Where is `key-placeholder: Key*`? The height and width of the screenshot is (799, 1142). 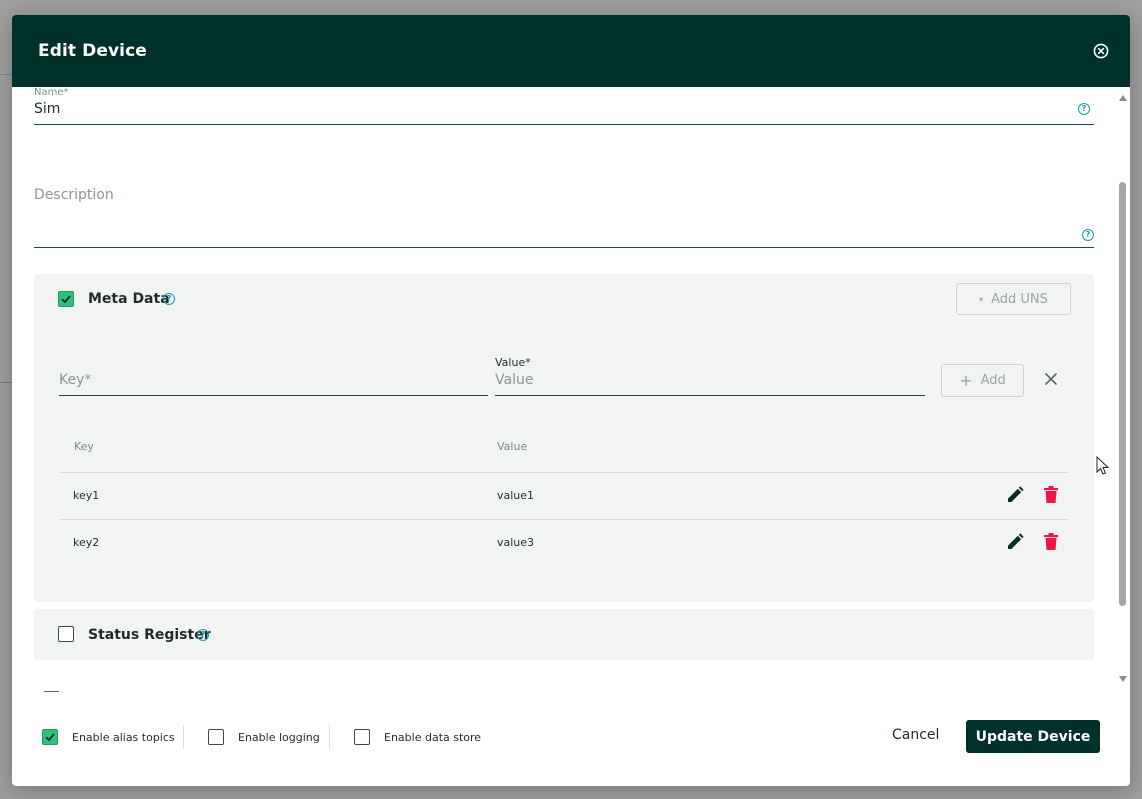
key-placeholder: Key* is located at coordinates (75, 380).